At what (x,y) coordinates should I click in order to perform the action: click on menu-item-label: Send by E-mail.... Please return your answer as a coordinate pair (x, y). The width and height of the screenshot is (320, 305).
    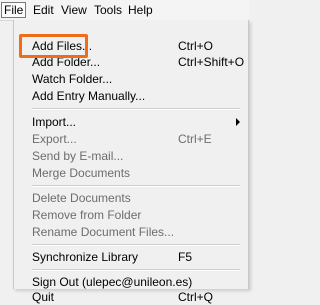
    Looking at the image, I should click on (78, 156).